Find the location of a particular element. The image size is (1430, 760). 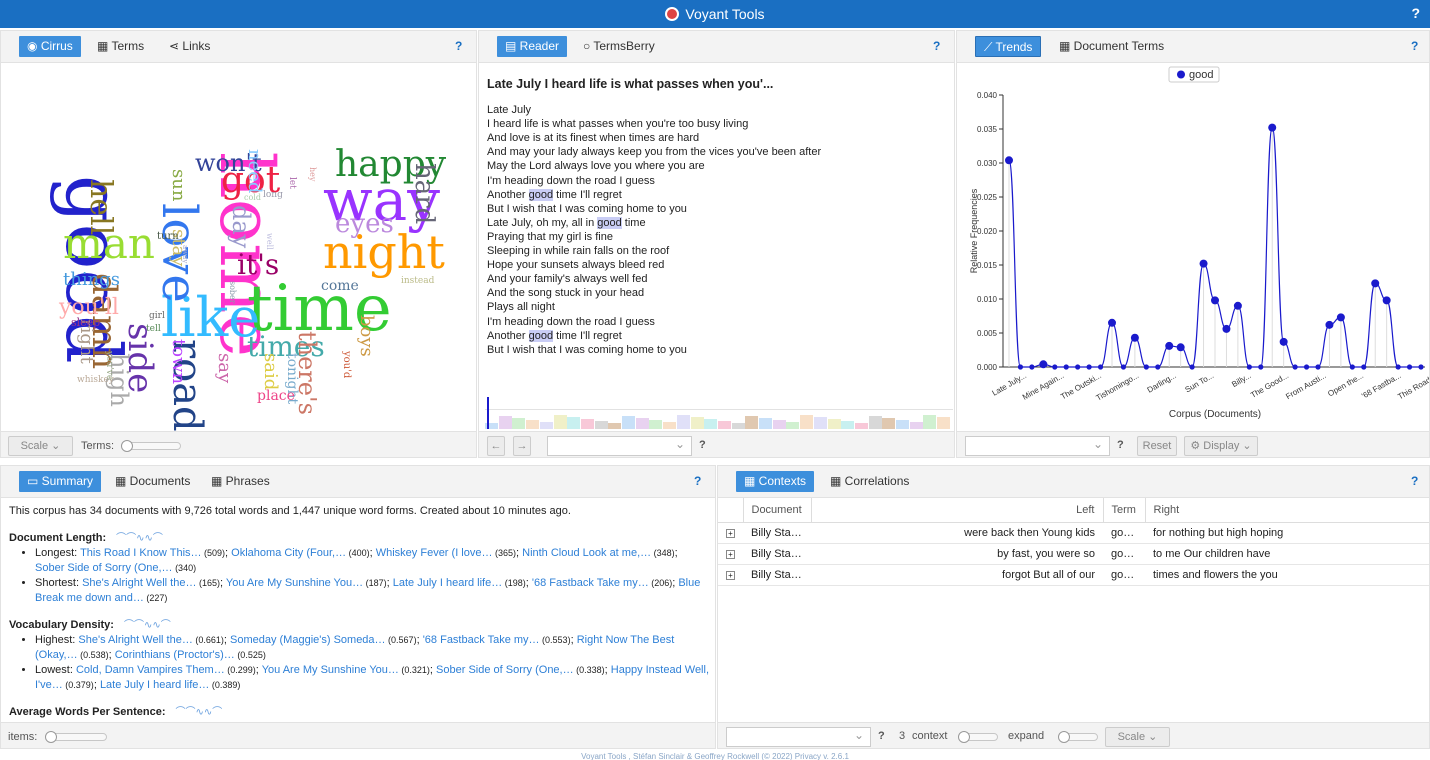

cloud-word-instead: instead is located at coordinates (417, 281).